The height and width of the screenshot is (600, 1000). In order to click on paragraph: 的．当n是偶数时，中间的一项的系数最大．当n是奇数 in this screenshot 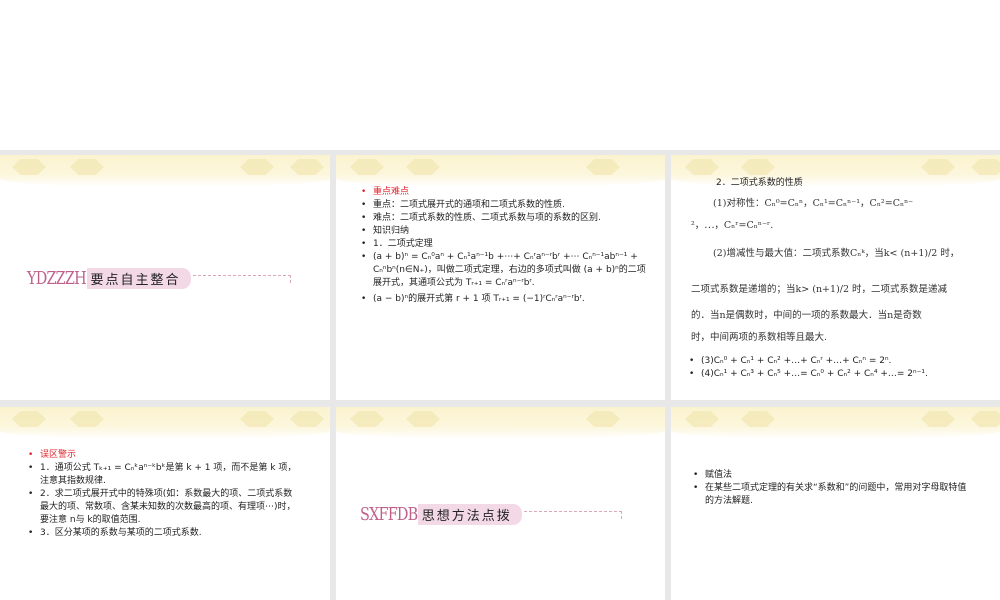, I will do `click(806, 315)`.